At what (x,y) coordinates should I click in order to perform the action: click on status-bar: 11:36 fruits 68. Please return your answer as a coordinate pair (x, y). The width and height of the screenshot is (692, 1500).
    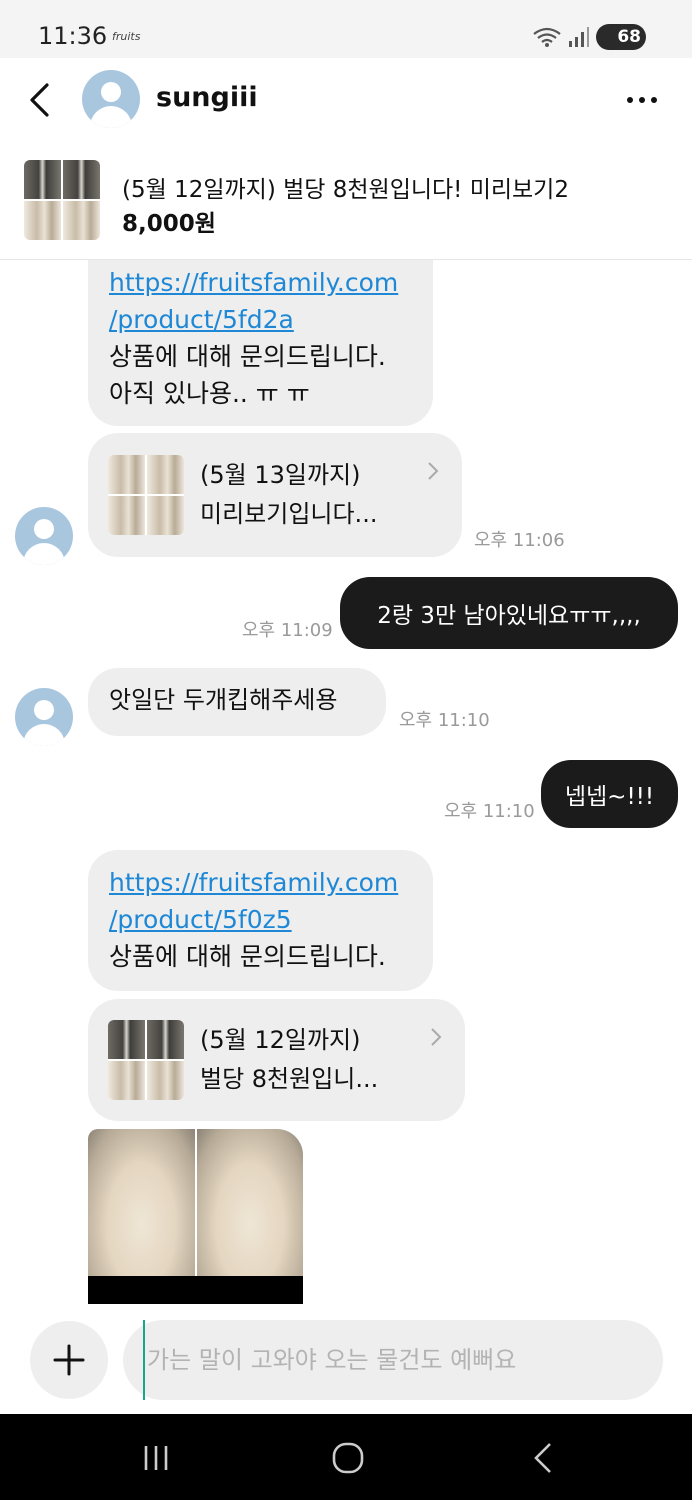
    Looking at the image, I should click on (346, 29).